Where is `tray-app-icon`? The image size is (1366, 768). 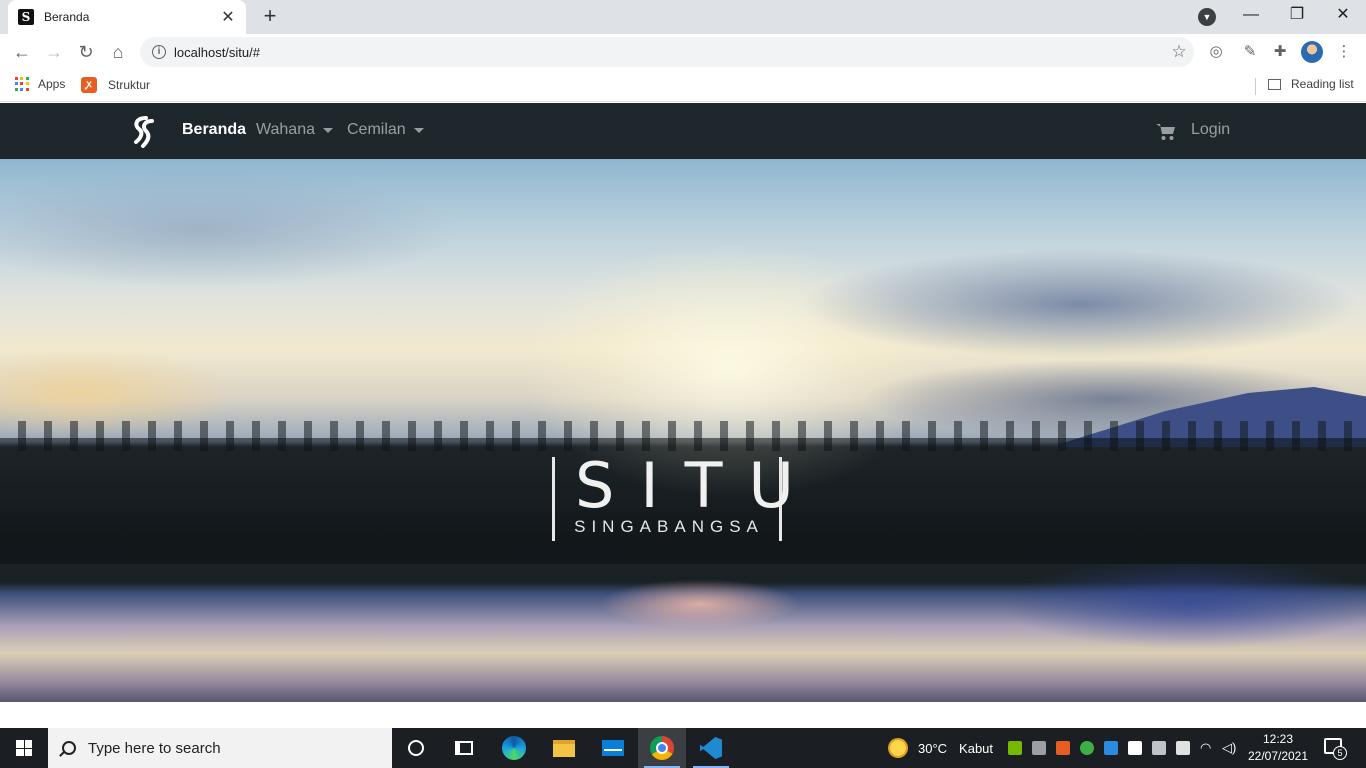 tray-app-icon is located at coordinates (1039, 748).